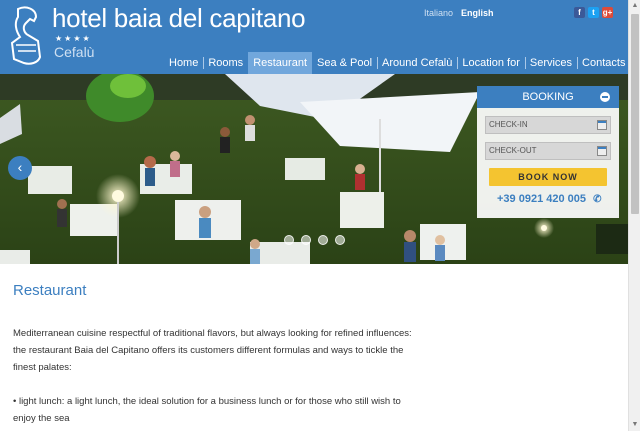 The image size is (640, 431). Describe the element at coordinates (579, 12) in the screenshot. I see `facebook-icon: f` at that location.